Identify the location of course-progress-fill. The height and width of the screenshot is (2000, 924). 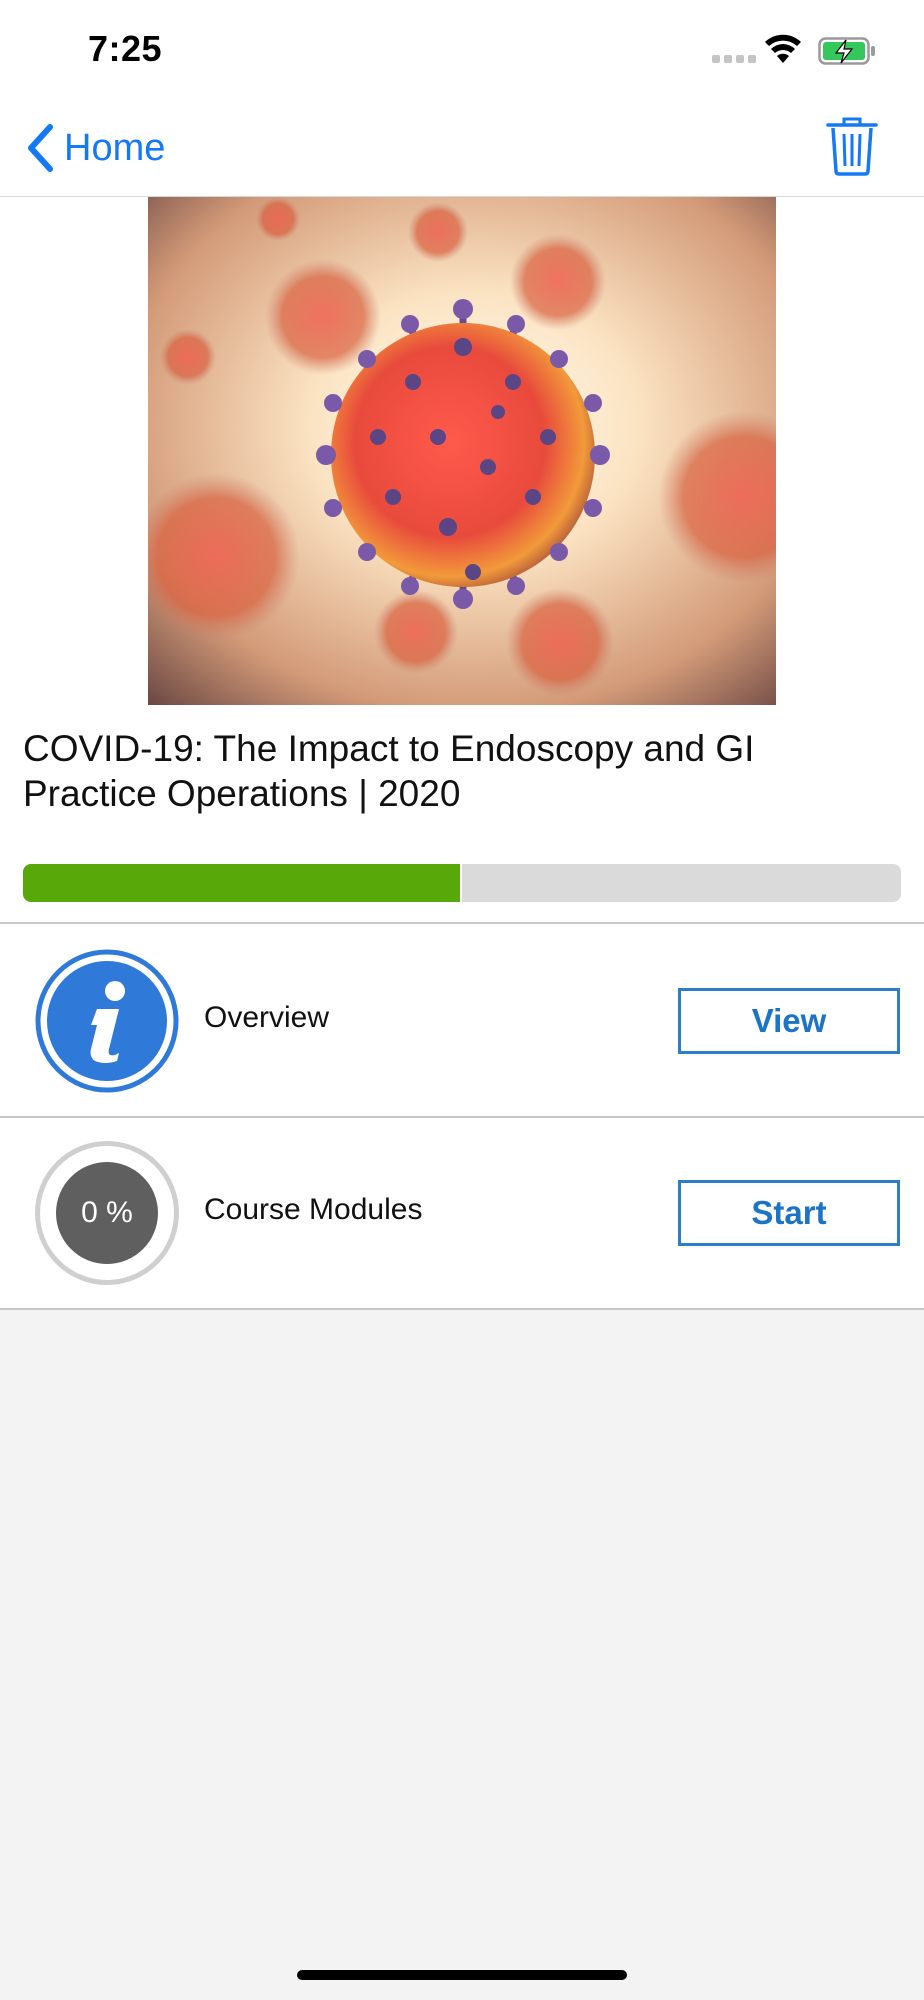
(242, 883).